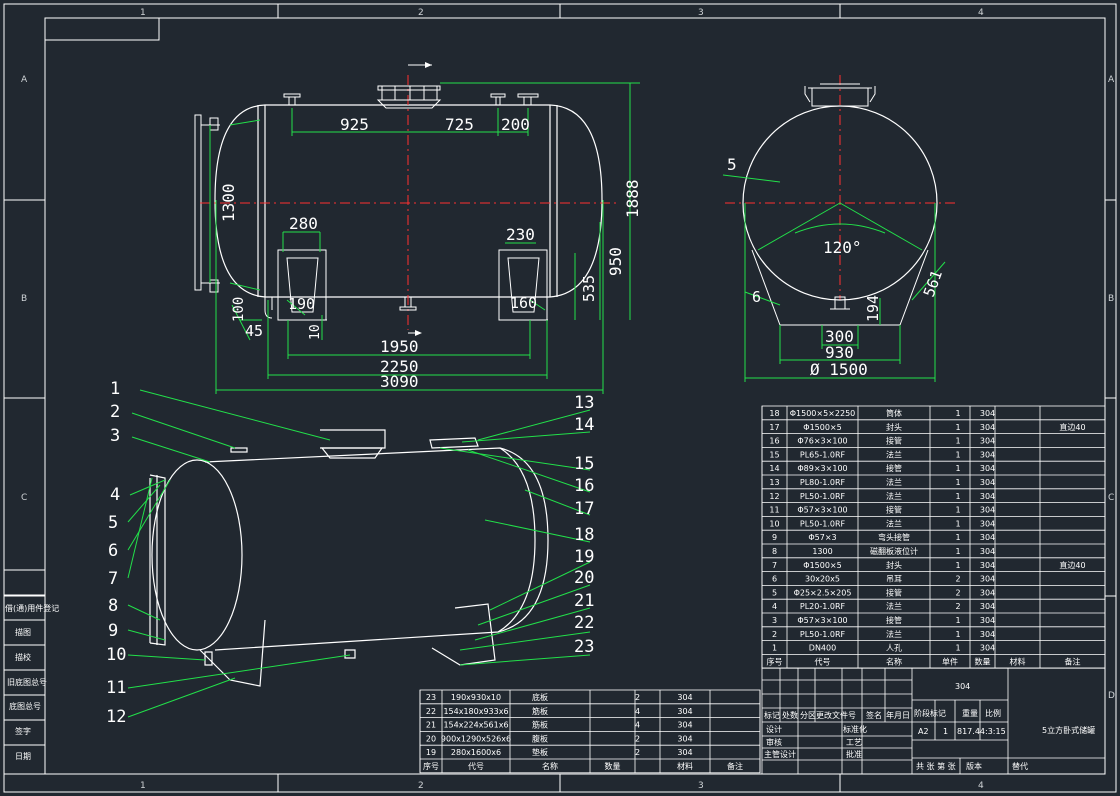 The height and width of the screenshot is (796, 1120). I want to click on callout-1: 1, so click(115, 389).